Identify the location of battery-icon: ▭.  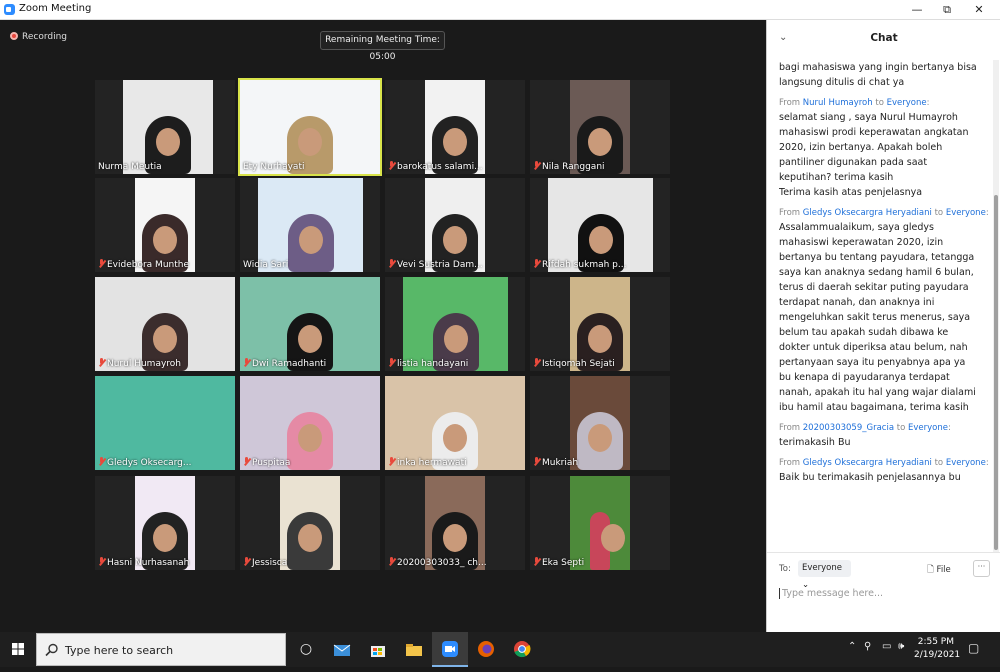
(886, 646).